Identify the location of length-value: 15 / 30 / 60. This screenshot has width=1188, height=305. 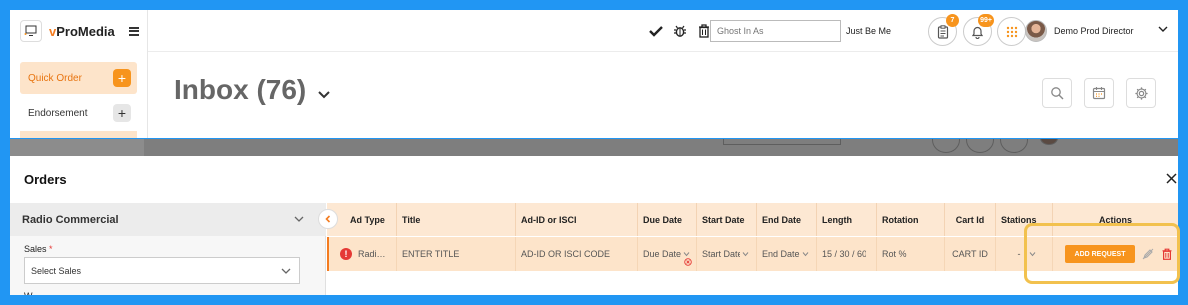
(844, 254).